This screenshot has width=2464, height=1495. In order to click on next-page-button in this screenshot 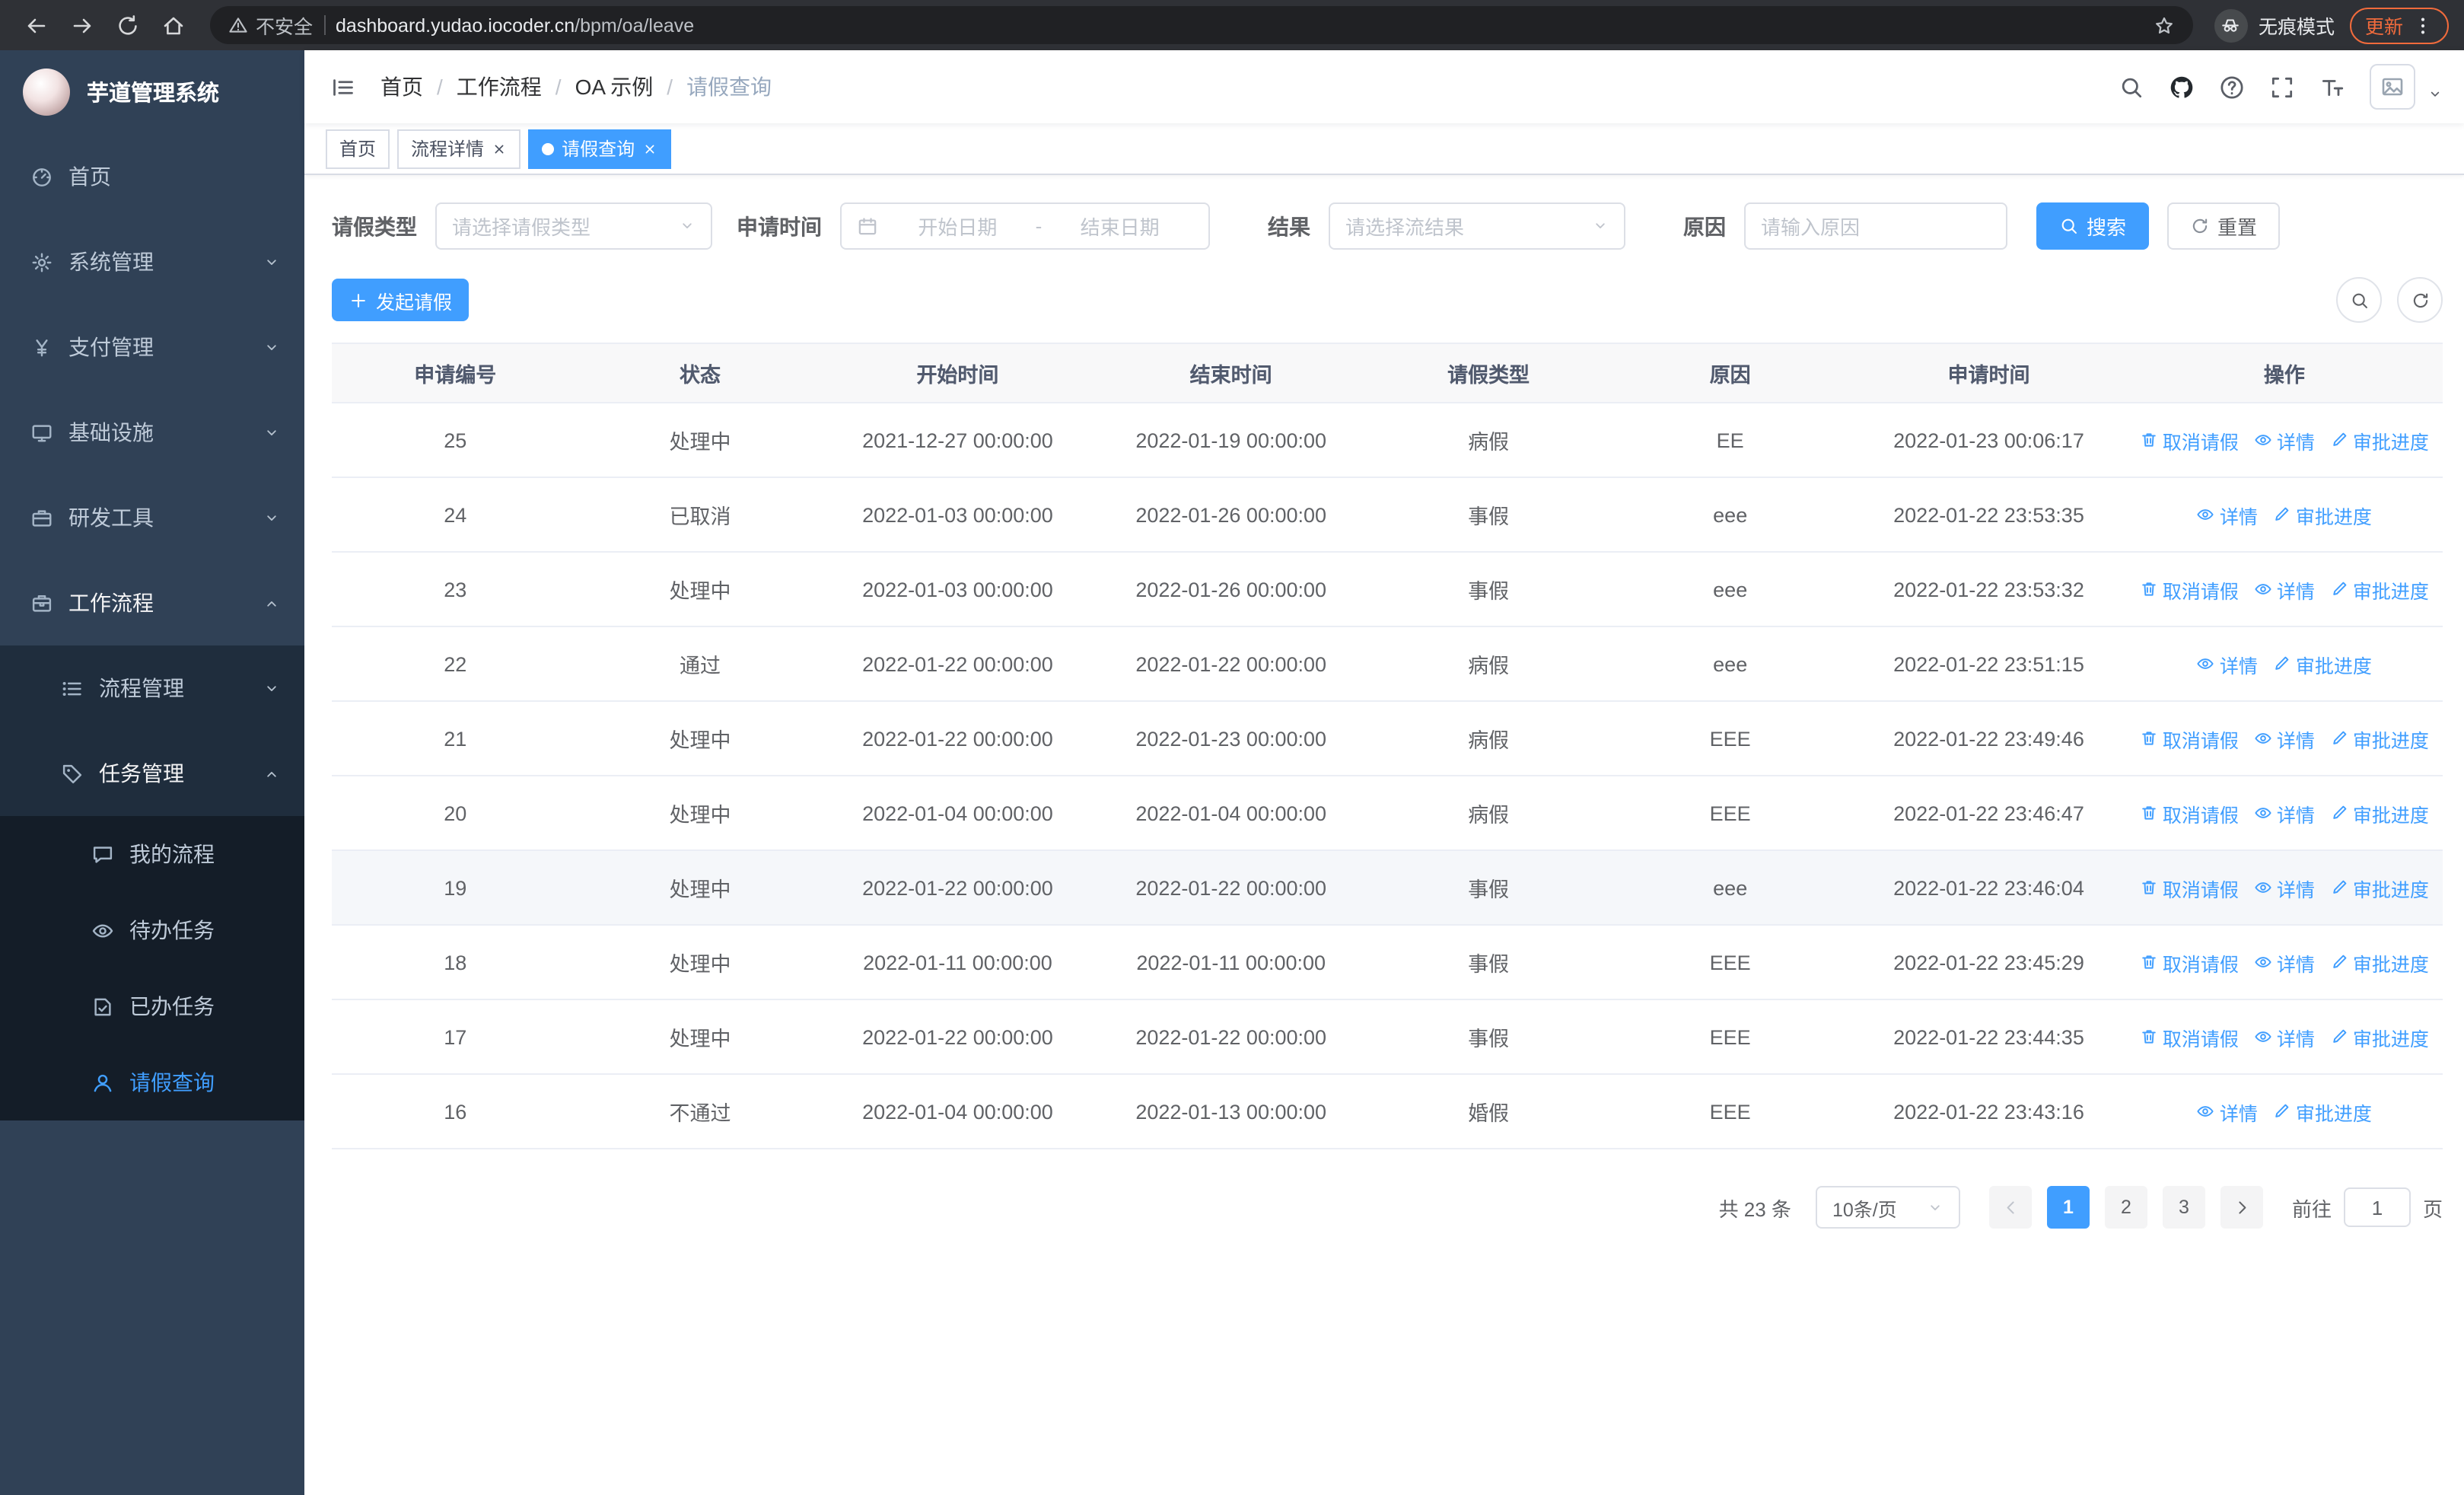, I will do `click(2241, 1207)`.